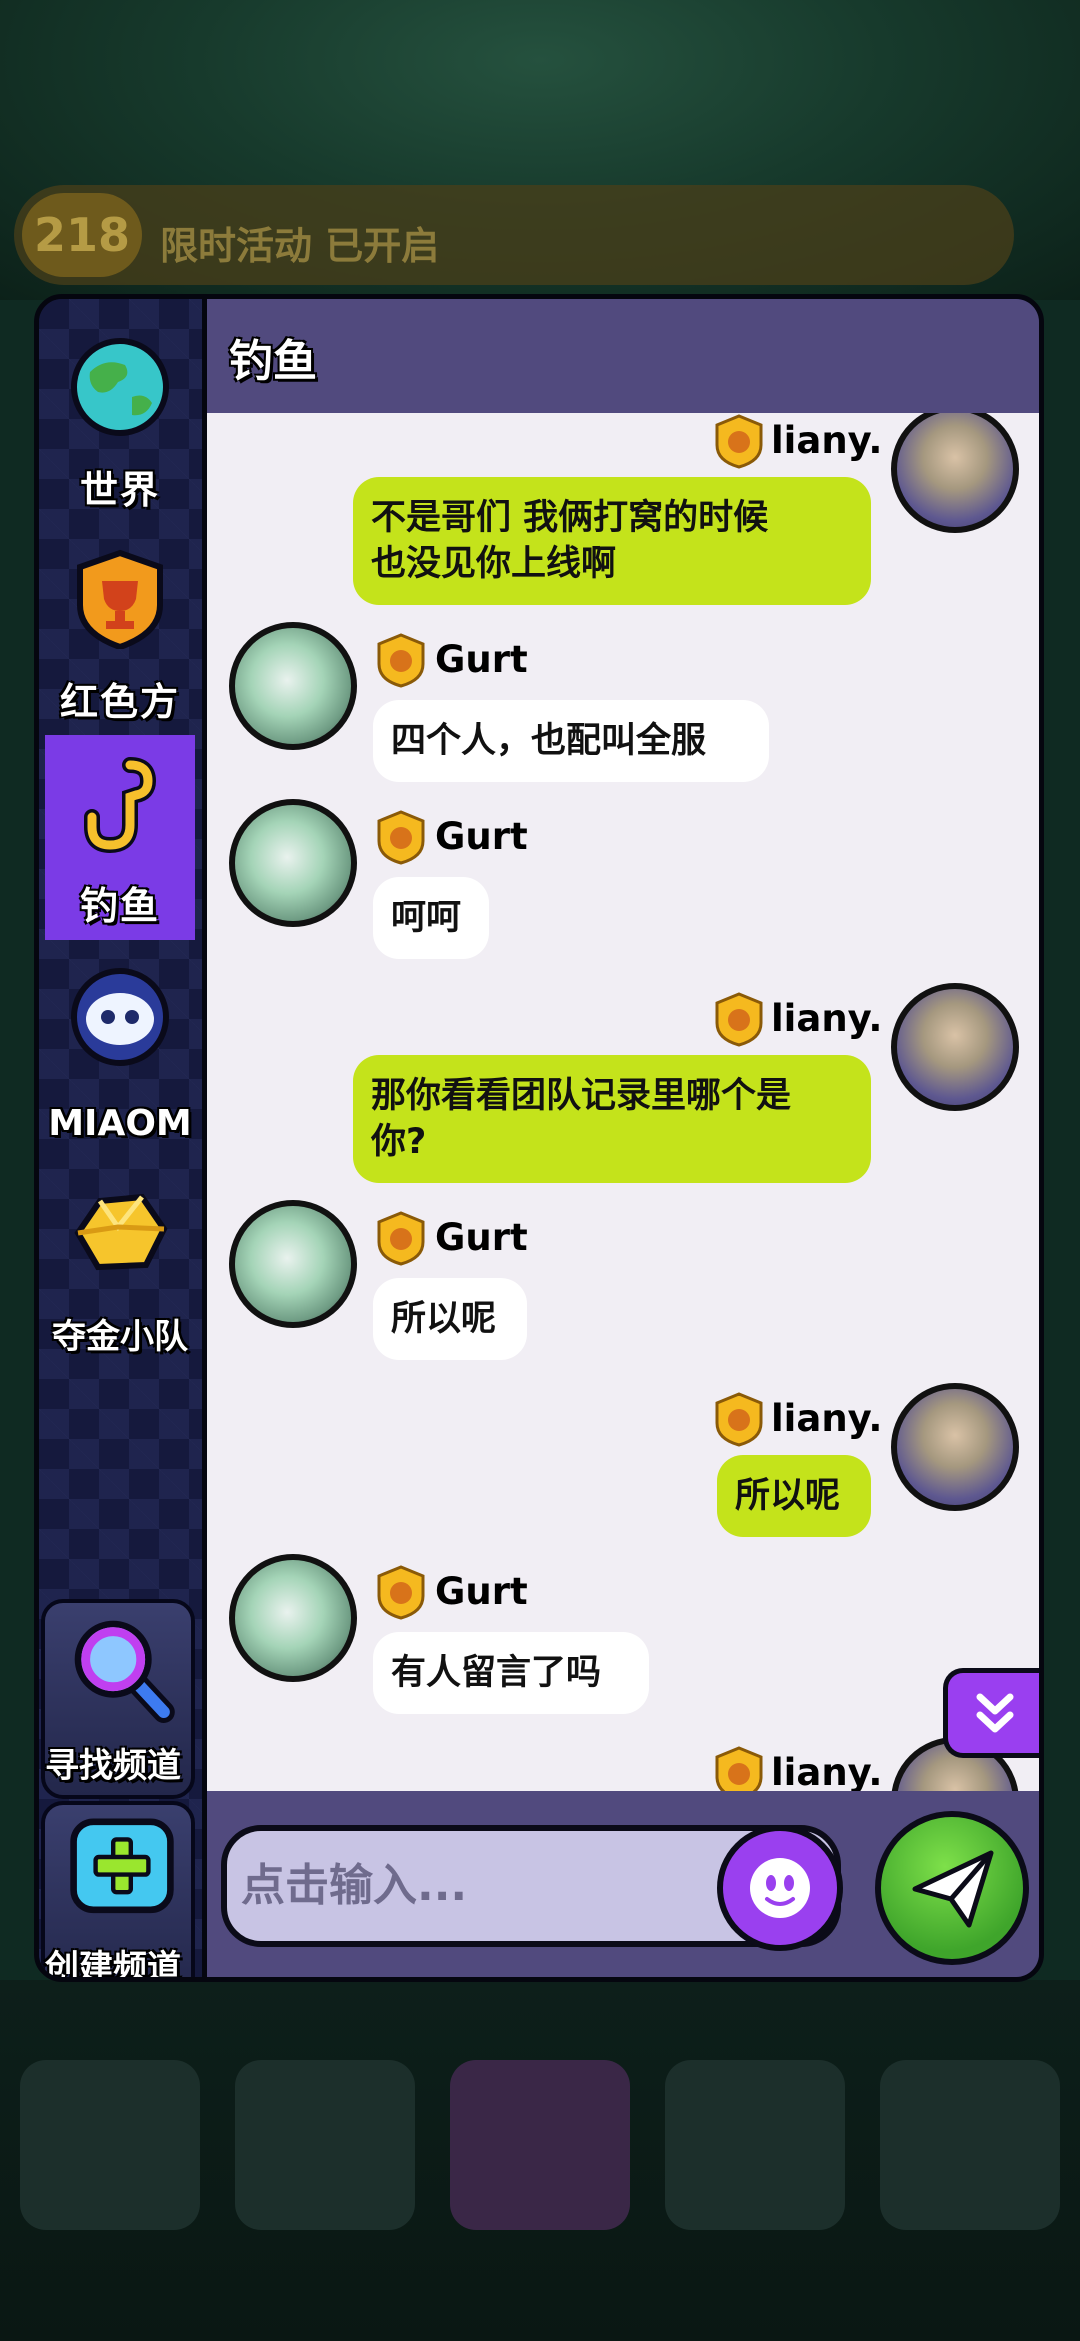 The height and width of the screenshot is (2341, 1080). Describe the element at coordinates (120, 1337) in the screenshot. I see `sidebar-item-label: 夺金小队` at that location.